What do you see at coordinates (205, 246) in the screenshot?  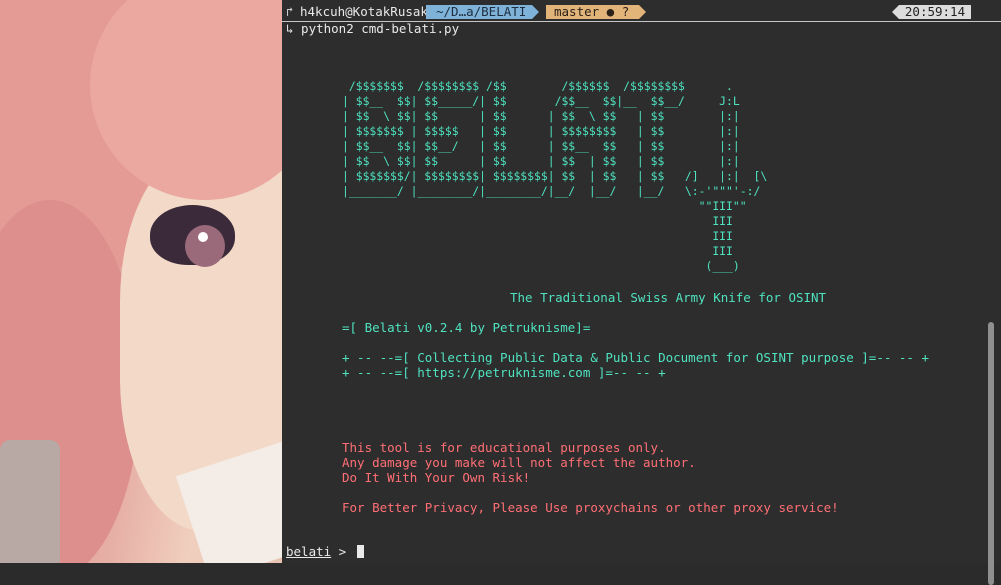 I see `iris-shape` at bounding box center [205, 246].